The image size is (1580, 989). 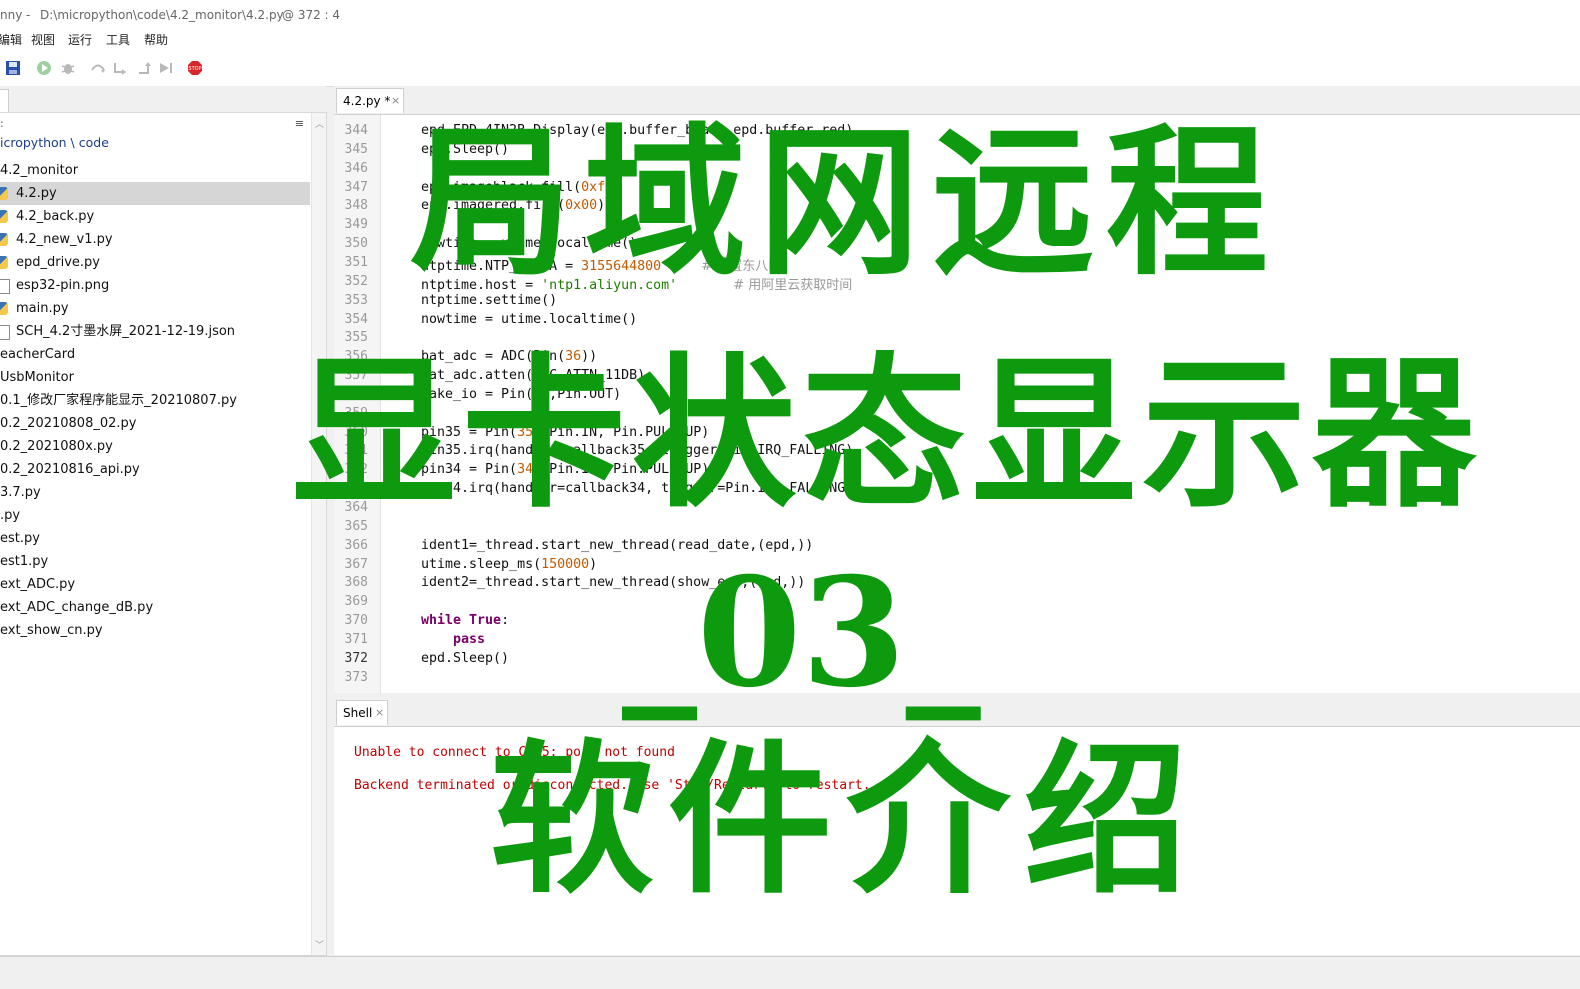 I want to click on file-list-item: ext_ADC.py, so click(x=155, y=584).